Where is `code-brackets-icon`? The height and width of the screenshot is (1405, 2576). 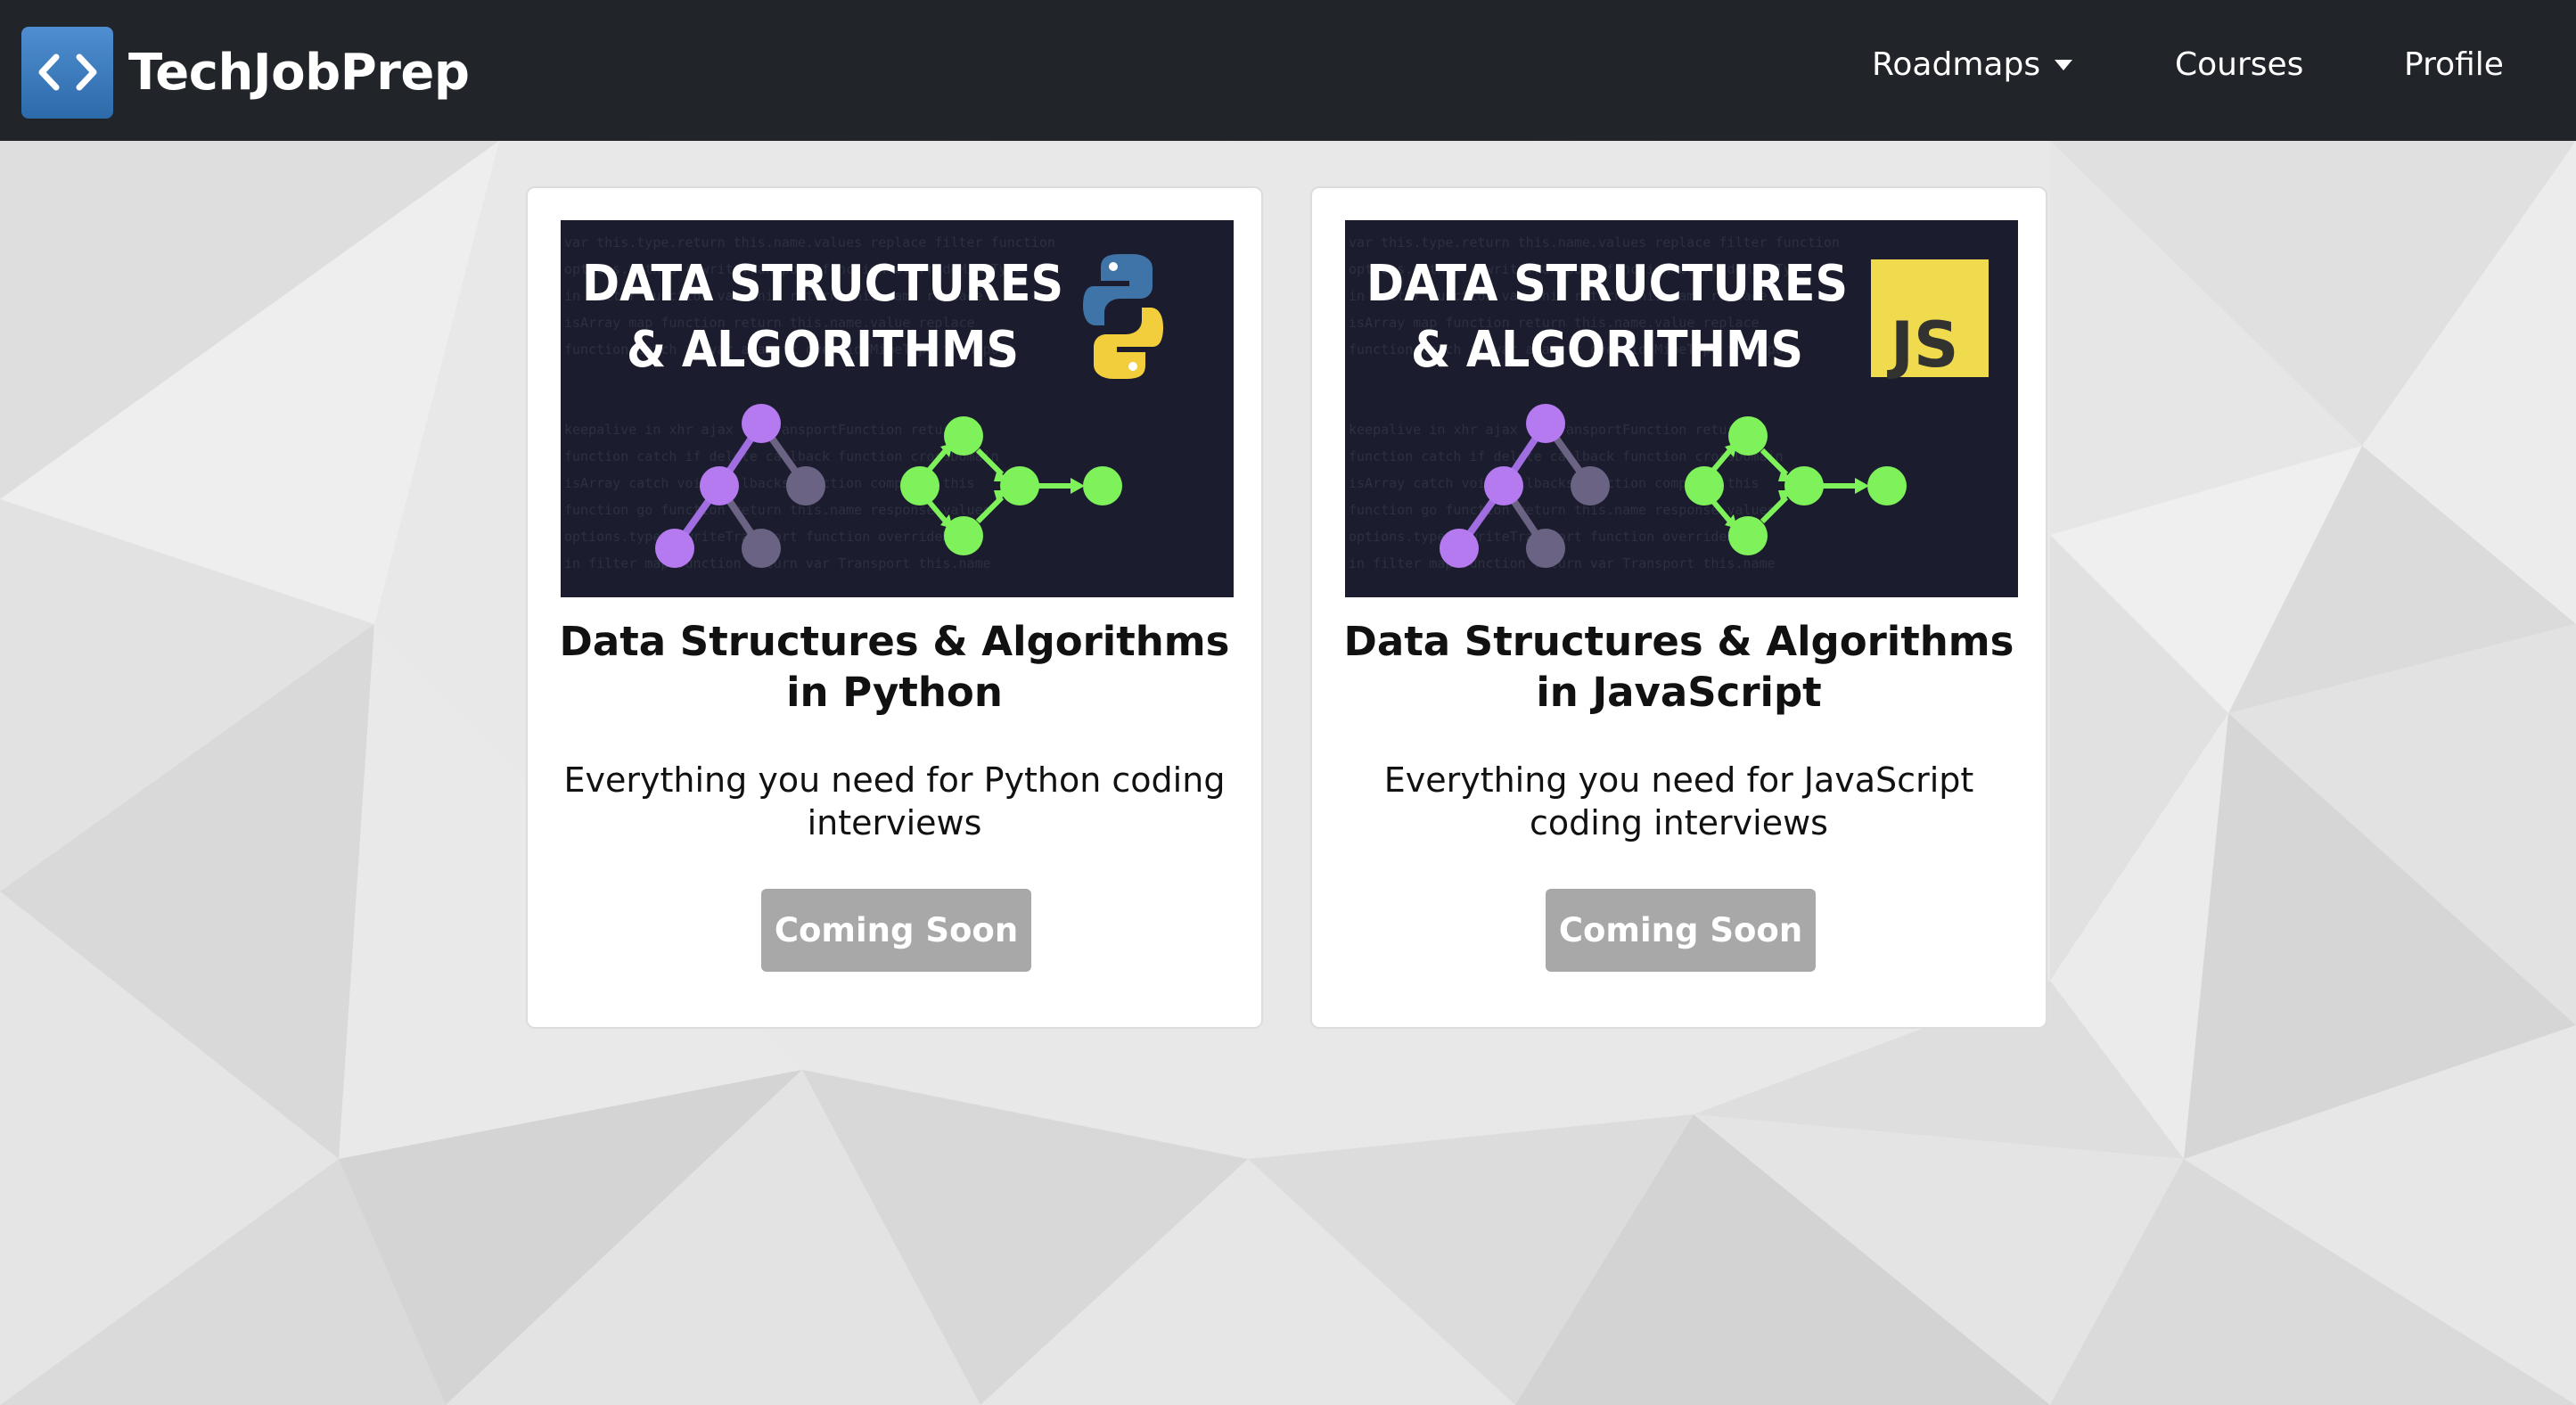
code-brackets-icon is located at coordinates (67, 72).